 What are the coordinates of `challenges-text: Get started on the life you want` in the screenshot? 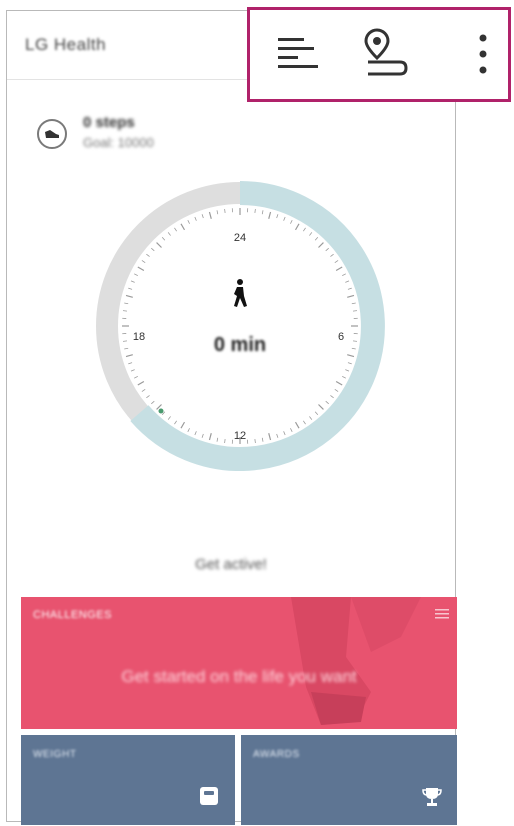 It's located at (239, 676).